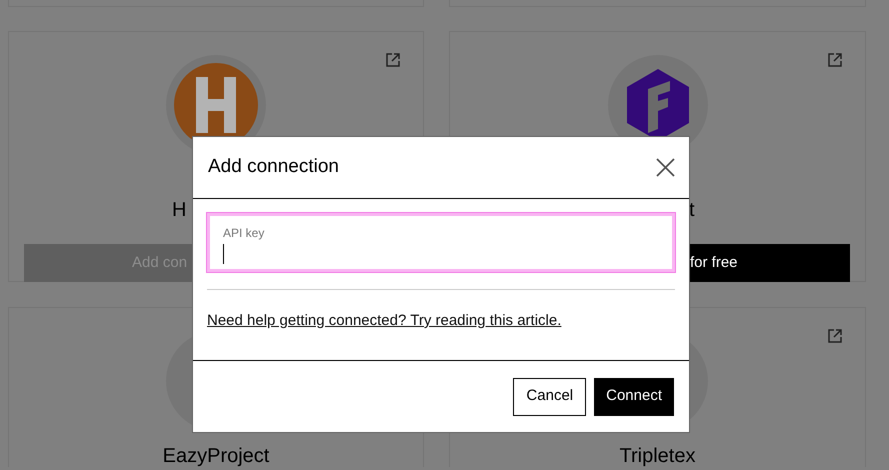  I want to click on close-icon, so click(665, 167).